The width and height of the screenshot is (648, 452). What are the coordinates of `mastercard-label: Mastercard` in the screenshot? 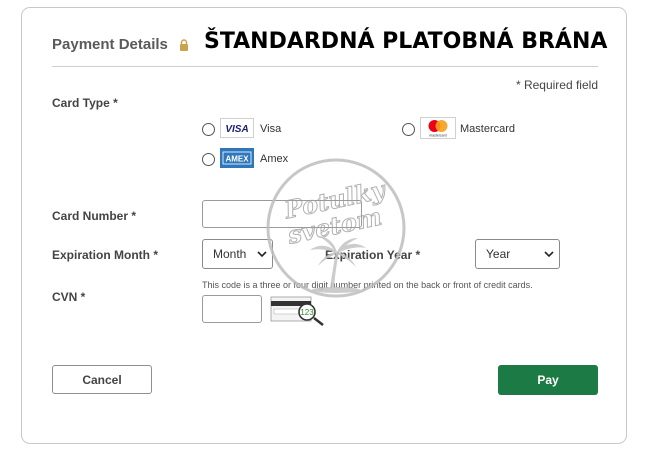 It's located at (488, 129).